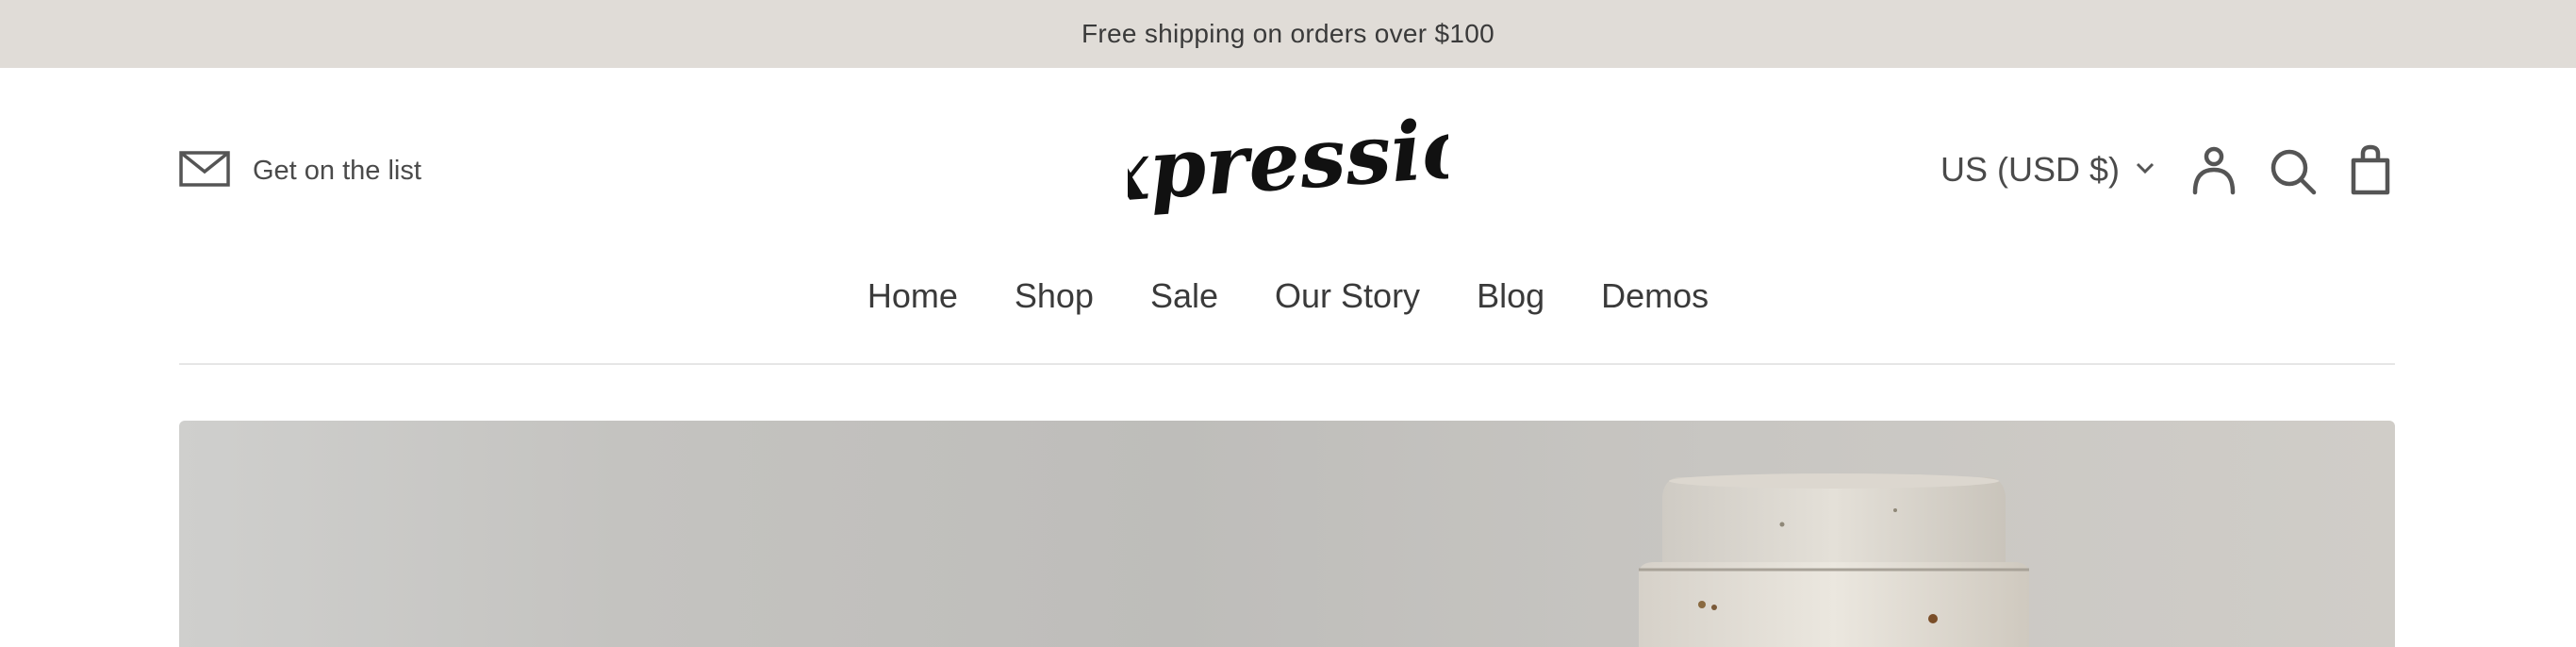  I want to click on search-button, so click(2293, 169).